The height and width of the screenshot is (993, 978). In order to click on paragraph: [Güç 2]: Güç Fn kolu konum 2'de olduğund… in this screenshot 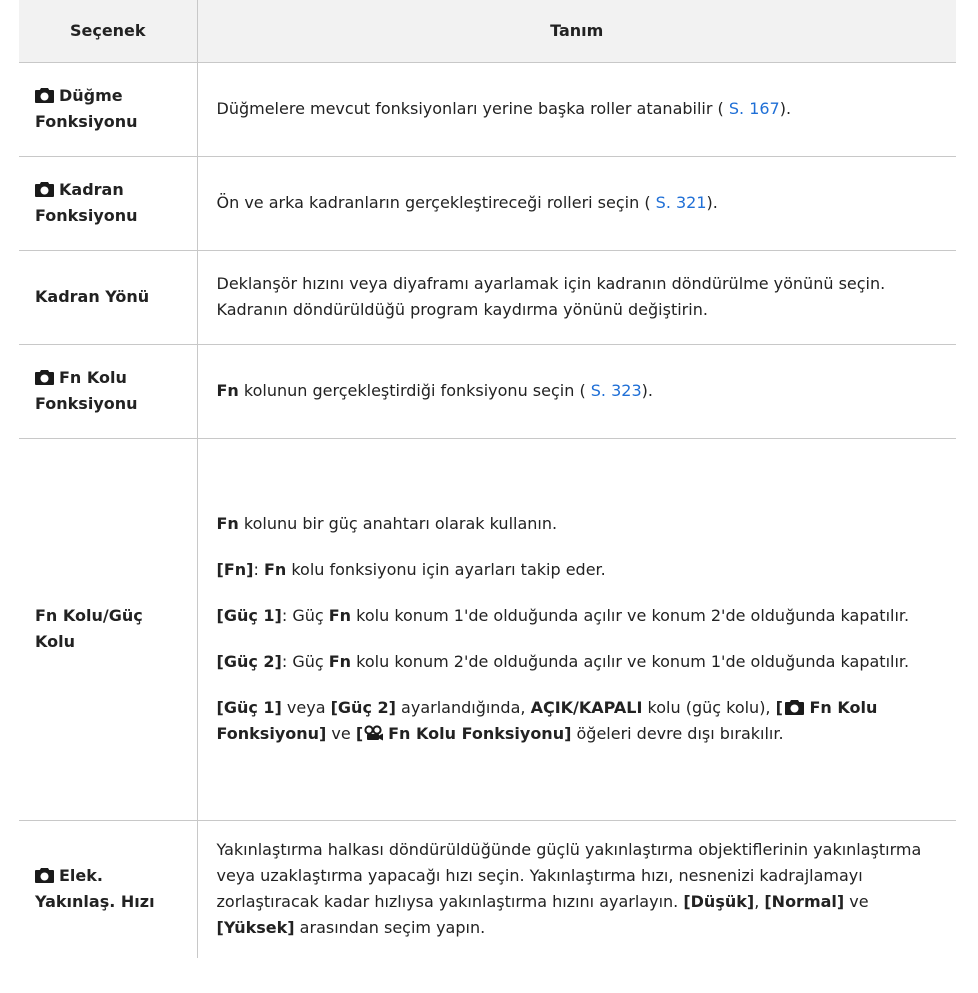, I will do `click(579, 662)`.